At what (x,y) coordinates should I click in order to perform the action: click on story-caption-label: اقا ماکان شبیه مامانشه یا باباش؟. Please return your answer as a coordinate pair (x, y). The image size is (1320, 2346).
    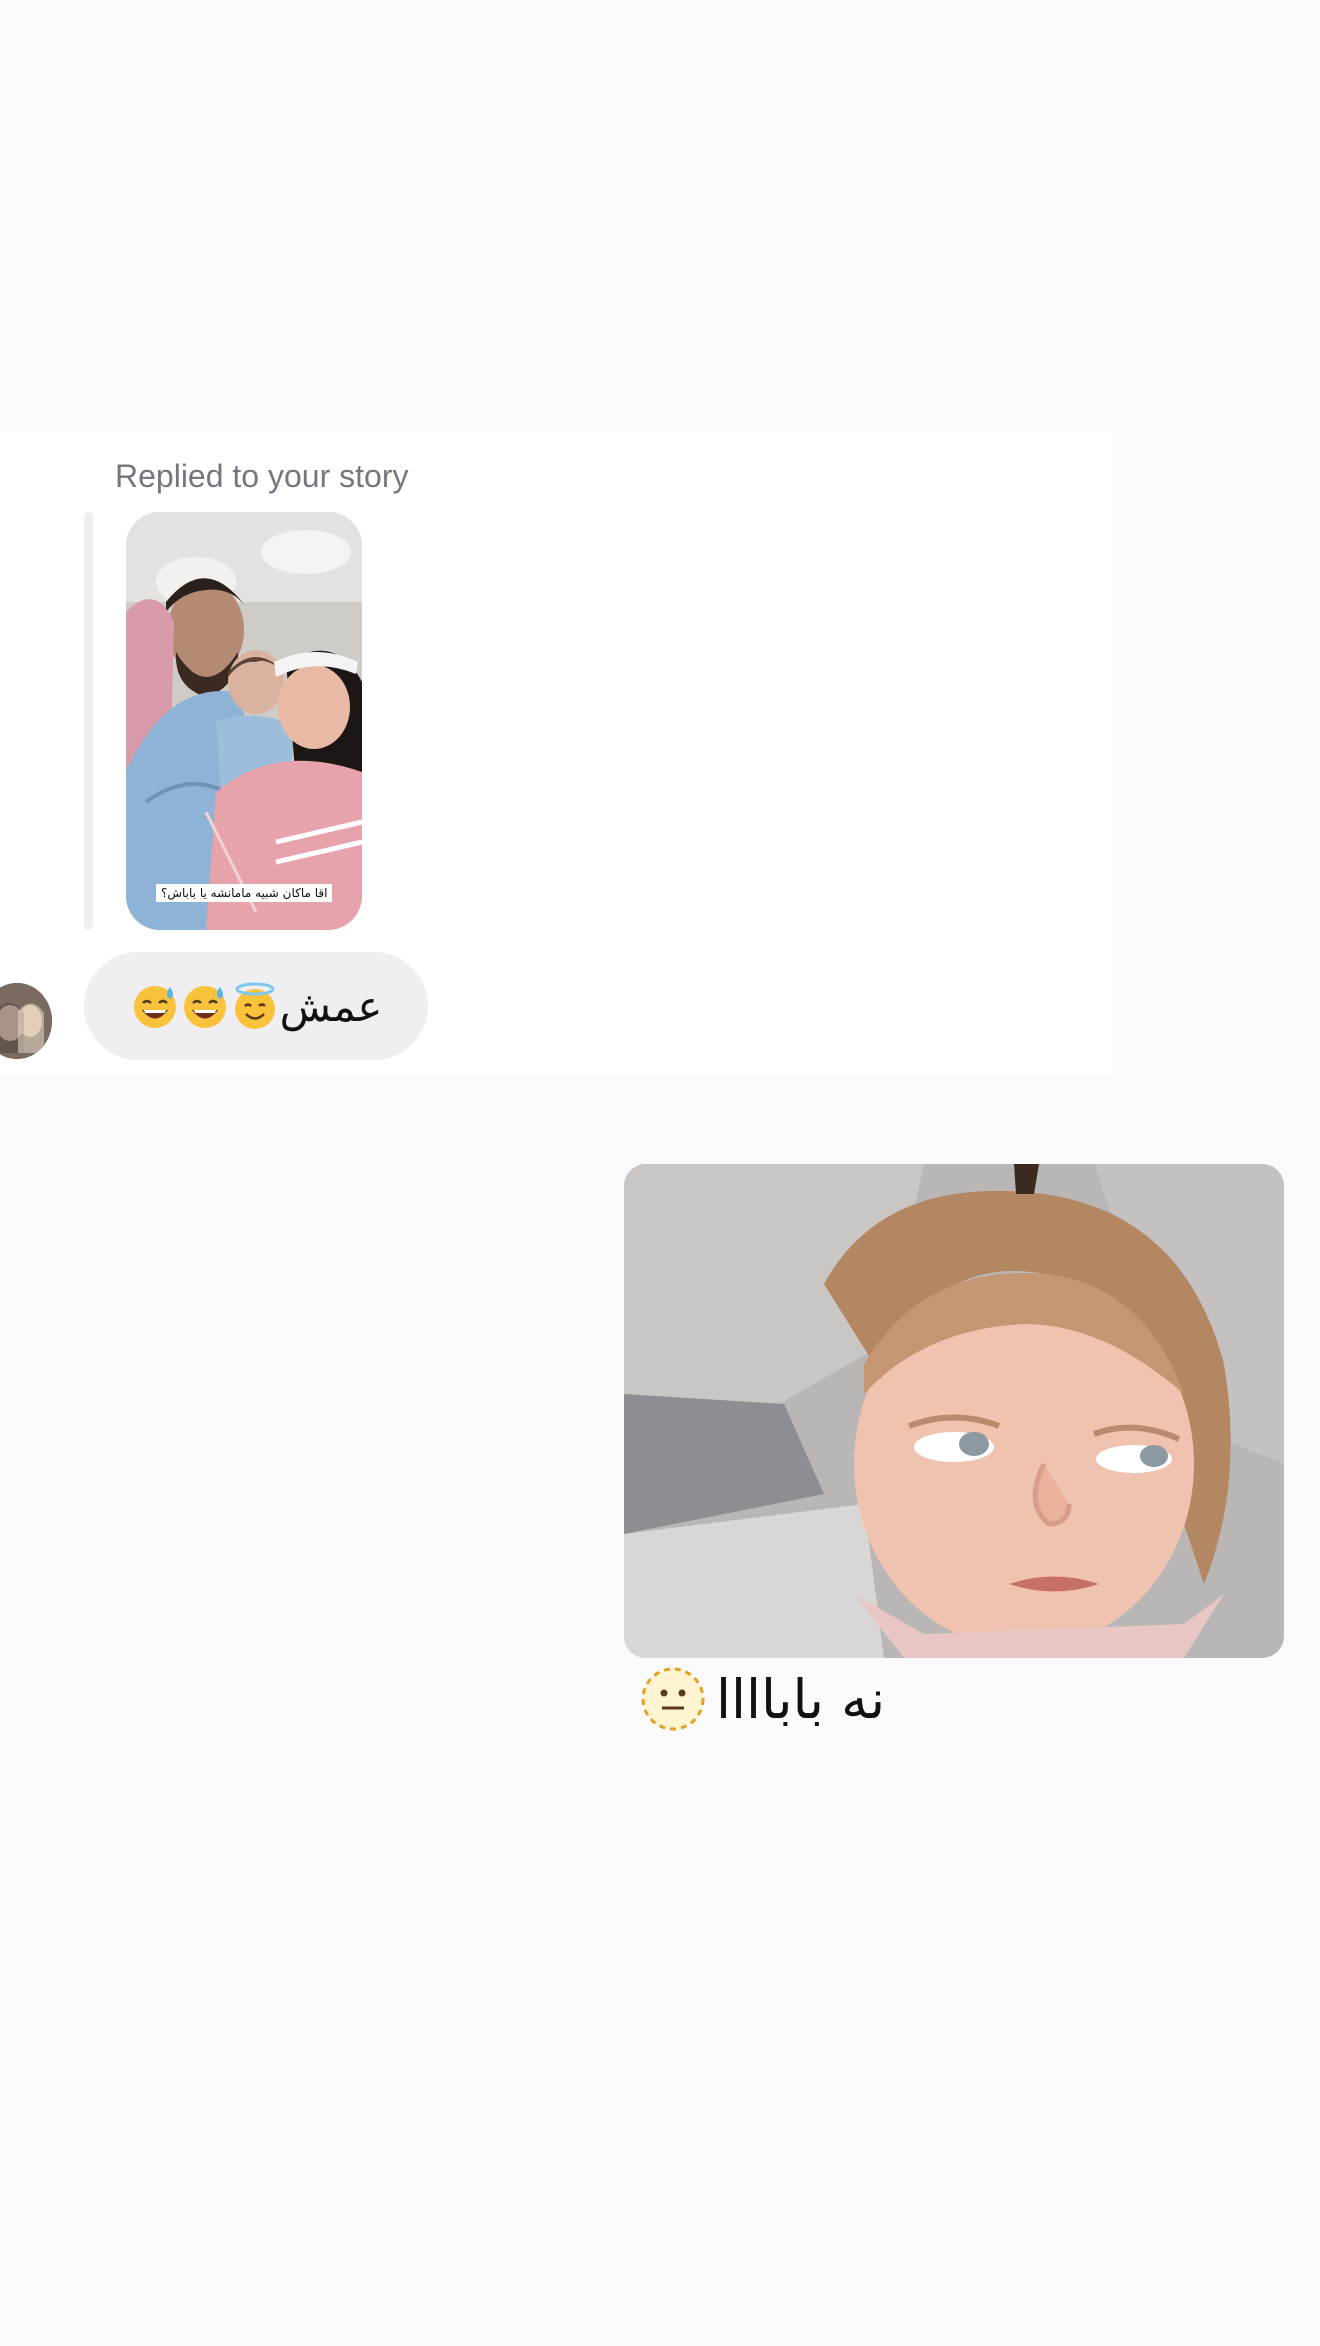
    Looking at the image, I should click on (244, 893).